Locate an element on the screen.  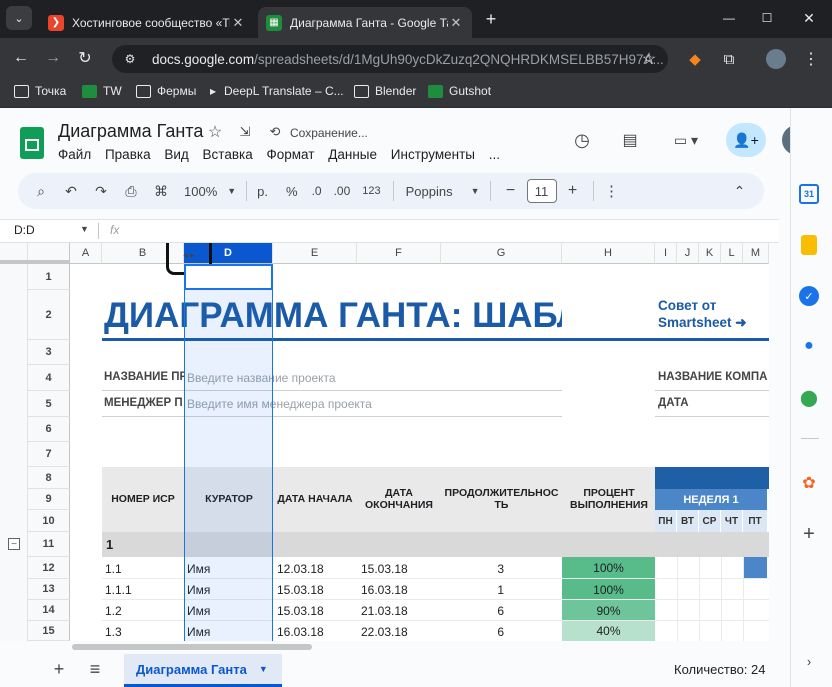
sheet-tab-active: Диаграмма Ганта ▼ is located at coordinates (203, 670).